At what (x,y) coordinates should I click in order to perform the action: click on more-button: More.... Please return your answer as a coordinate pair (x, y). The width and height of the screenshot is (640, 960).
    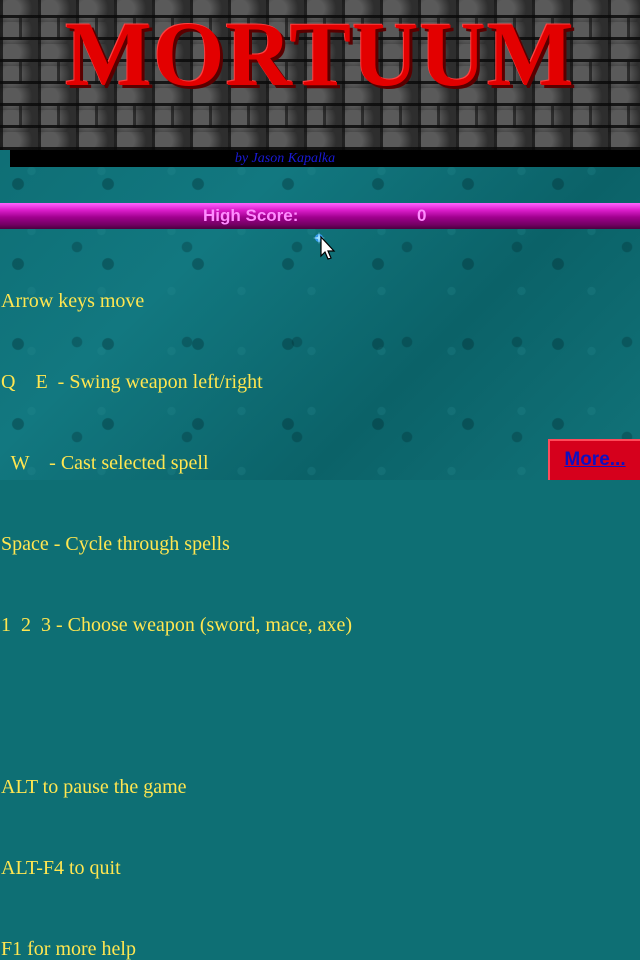
    Looking at the image, I should click on (594, 459).